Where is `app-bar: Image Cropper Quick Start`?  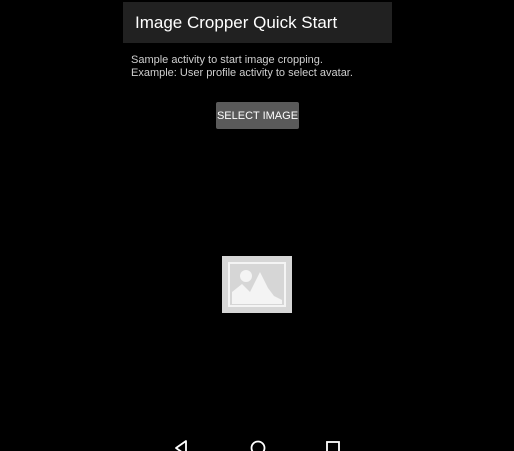 app-bar: Image Cropper Quick Start is located at coordinates (257, 22).